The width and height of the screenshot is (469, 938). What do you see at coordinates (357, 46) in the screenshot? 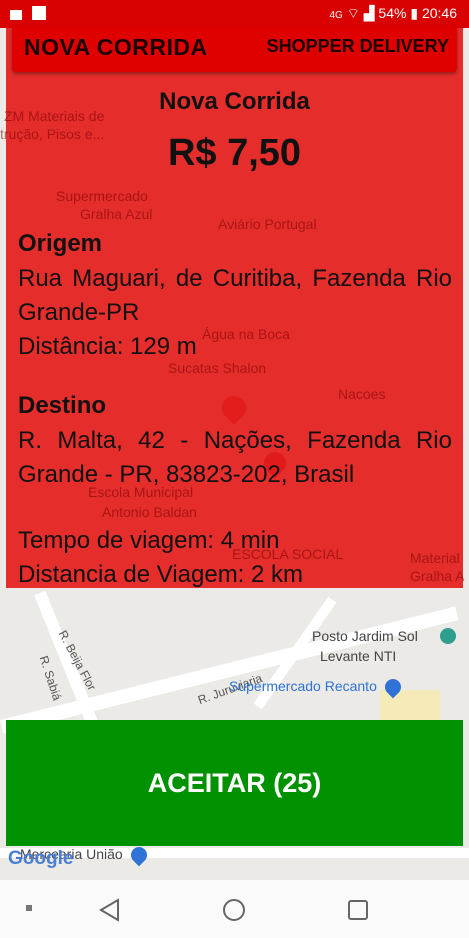
I see `app-name: SHOPPER DELIVERY` at bounding box center [357, 46].